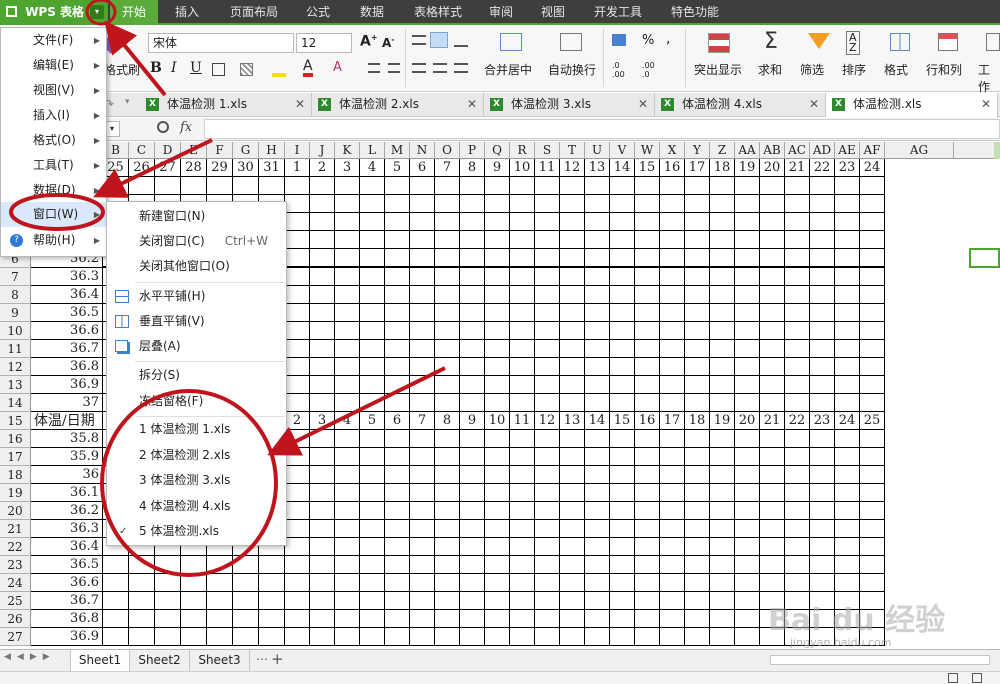 The image size is (1000, 684). I want to click on row-header: 14, so click(15, 403).